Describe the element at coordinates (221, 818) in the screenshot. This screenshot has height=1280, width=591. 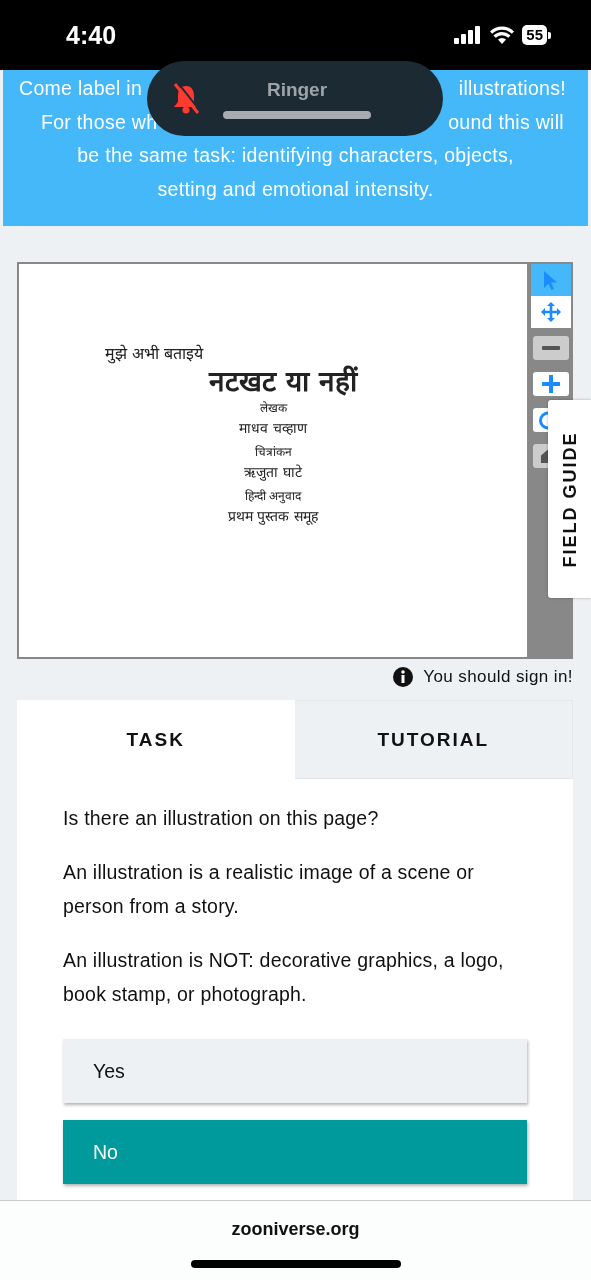
I see `question-text: Is there an illustration on this page?` at that location.